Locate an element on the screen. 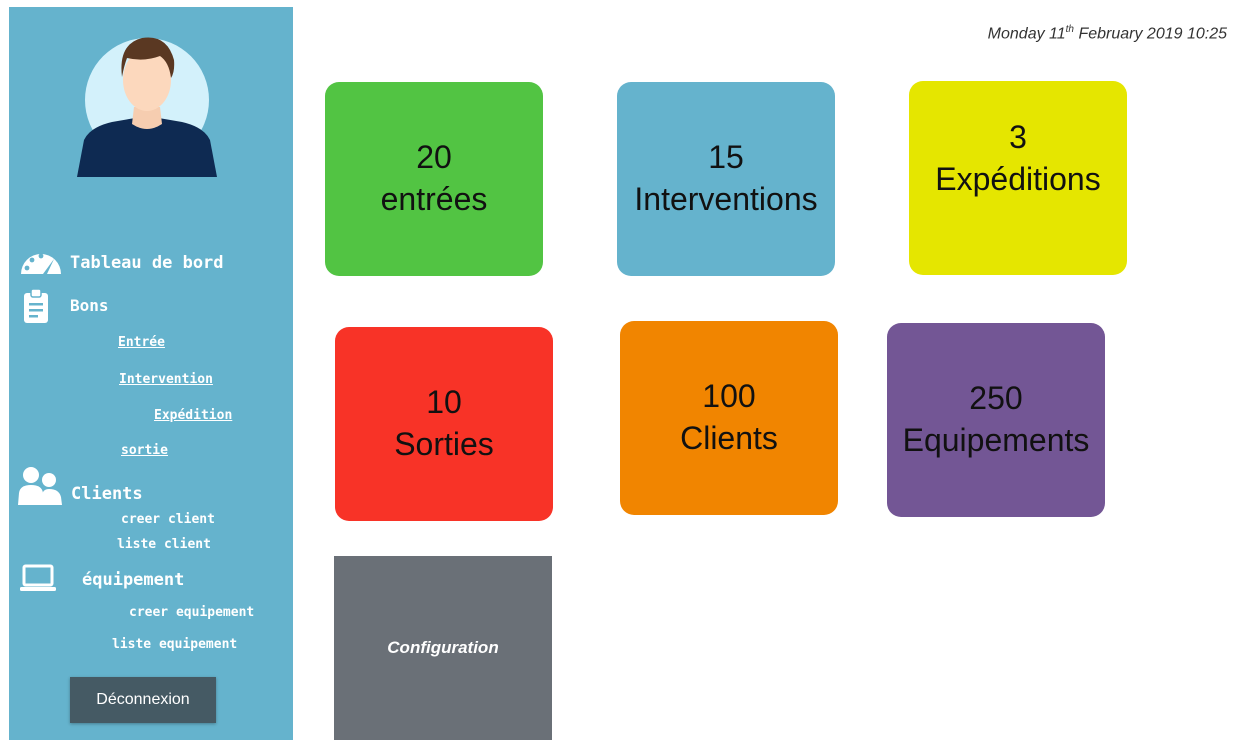 This screenshot has width=1239, height=740. sidebar-item-dashboard: Tableau de bord is located at coordinates (147, 263).